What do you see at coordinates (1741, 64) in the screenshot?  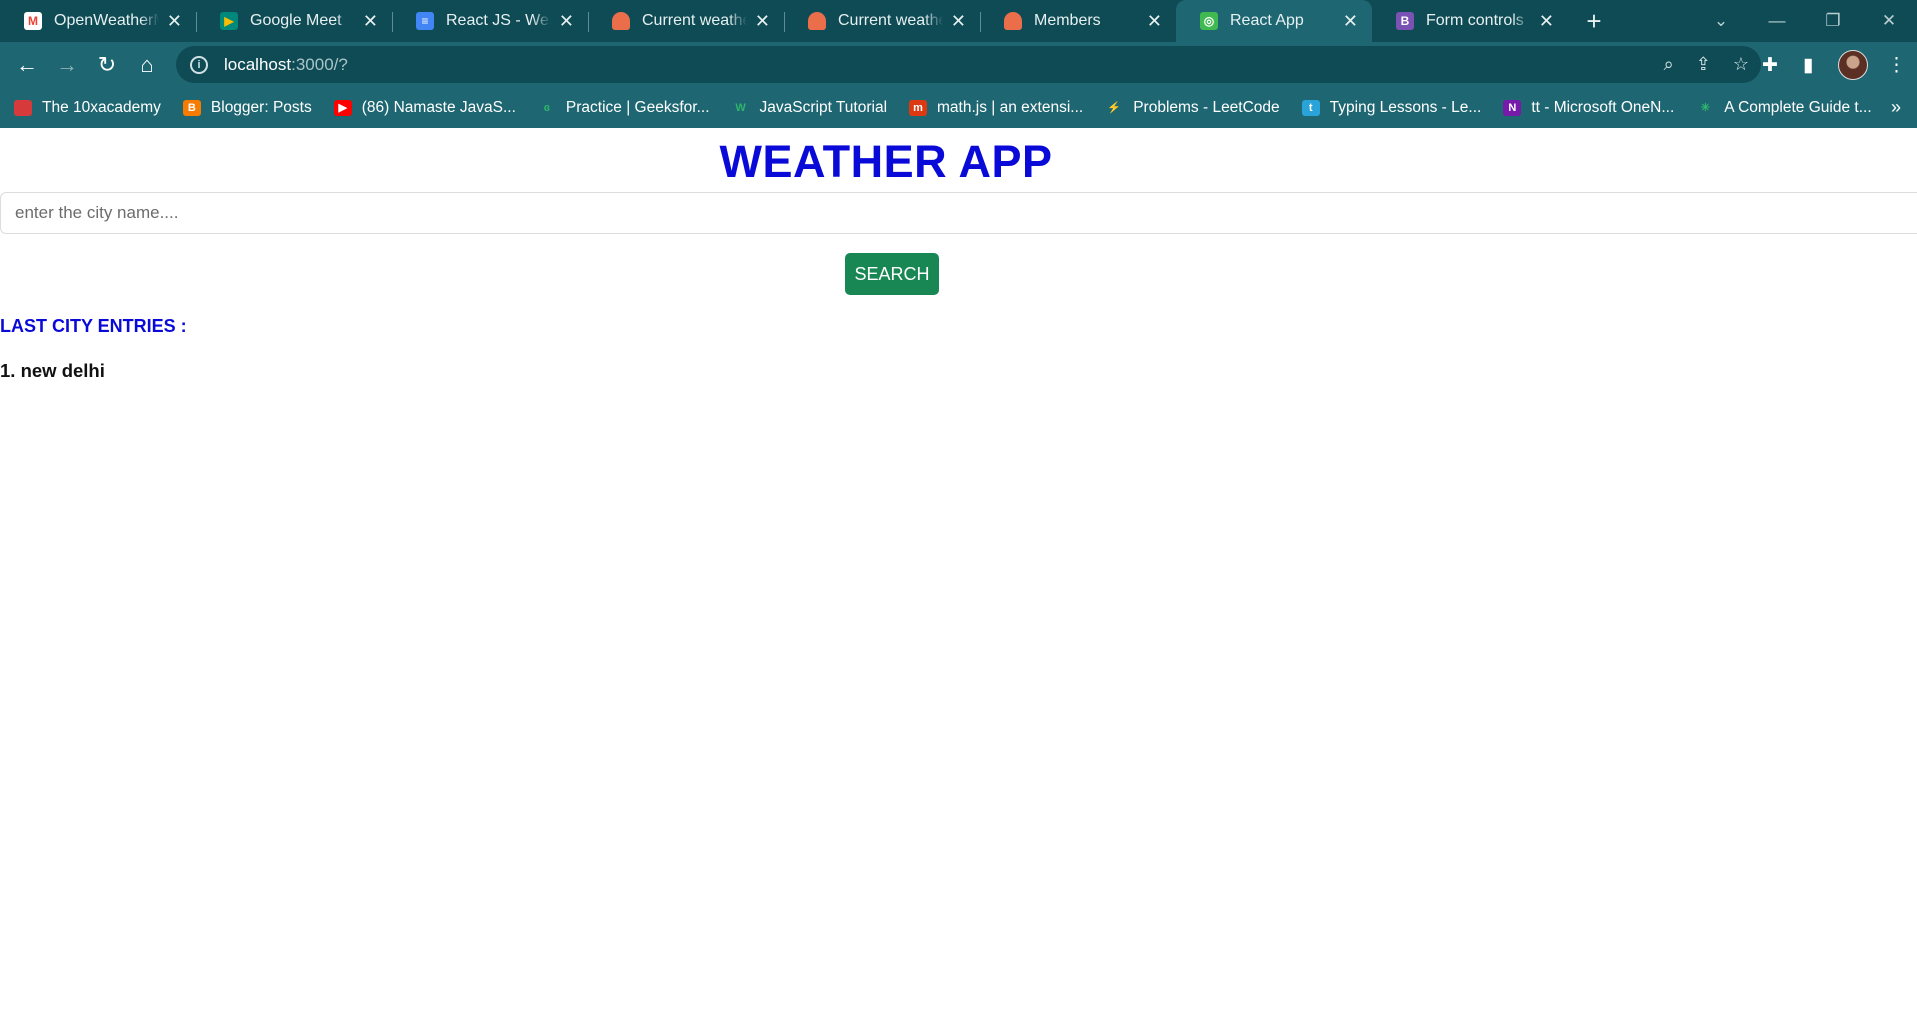 I see `bookmark-star-icon: ☆` at bounding box center [1741, 64].